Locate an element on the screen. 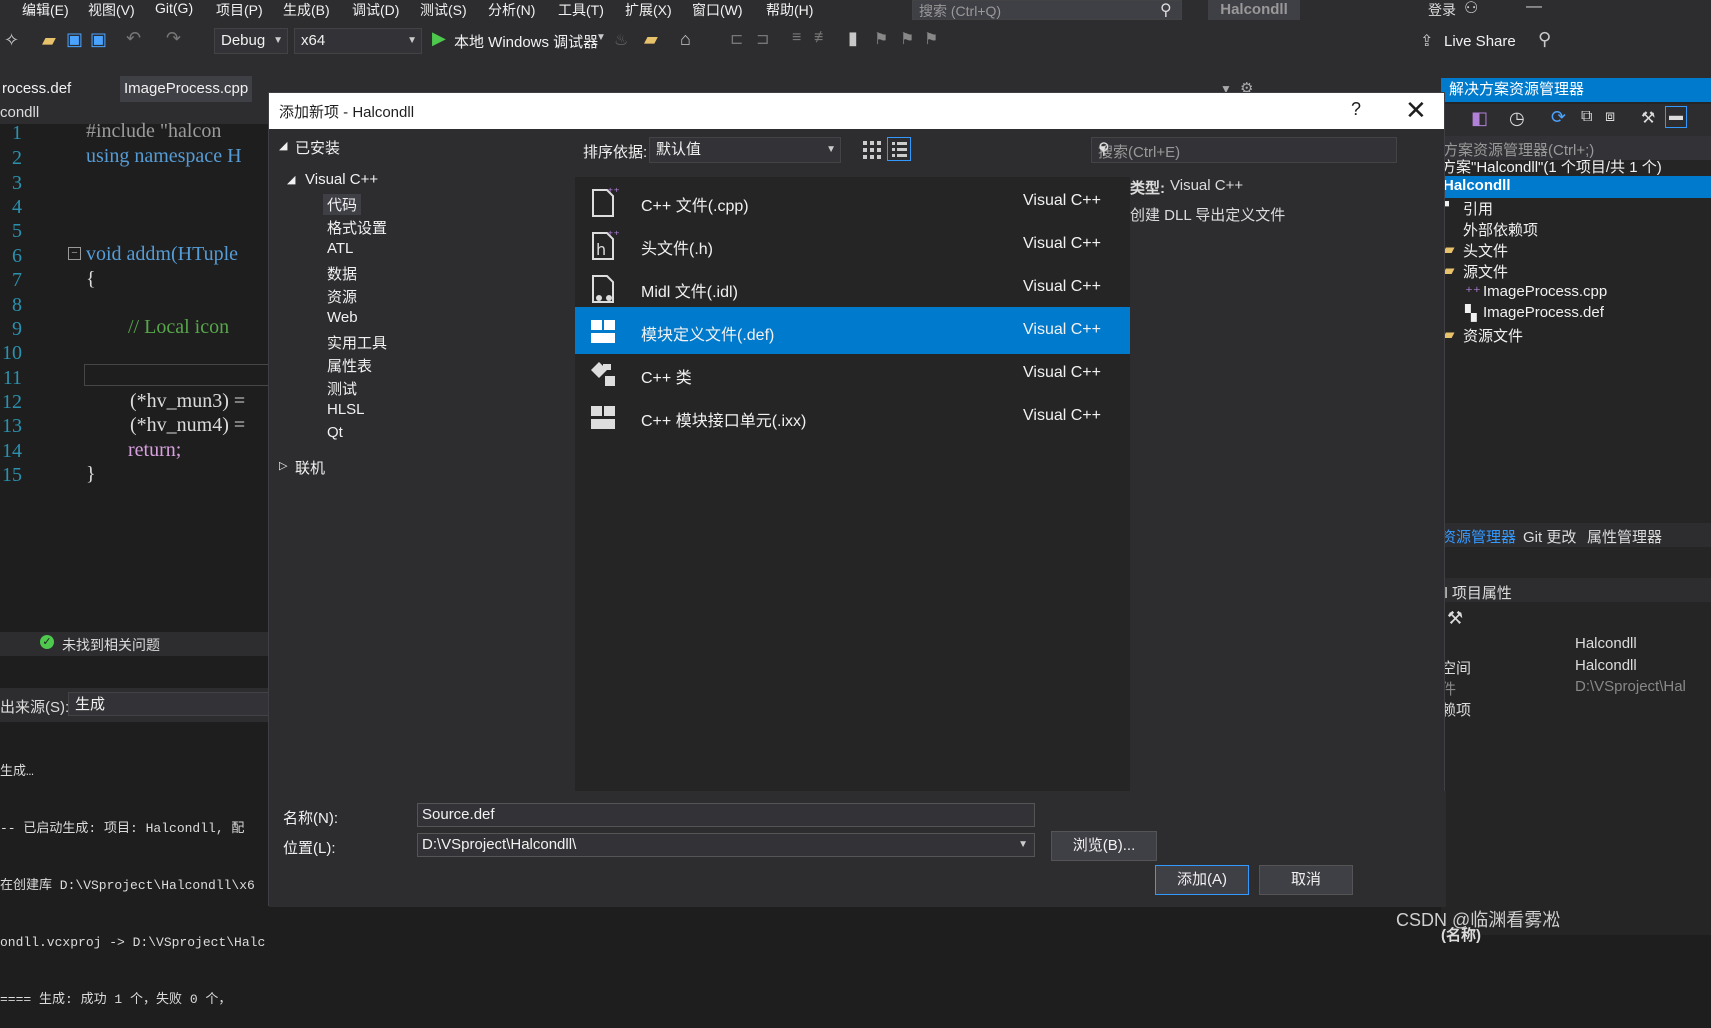 The image size is (1711, 1028). template-row-cpp: ⁺⁺ C++ 文件(.cpp) Visual C++ is located at coordinates (852, 201).